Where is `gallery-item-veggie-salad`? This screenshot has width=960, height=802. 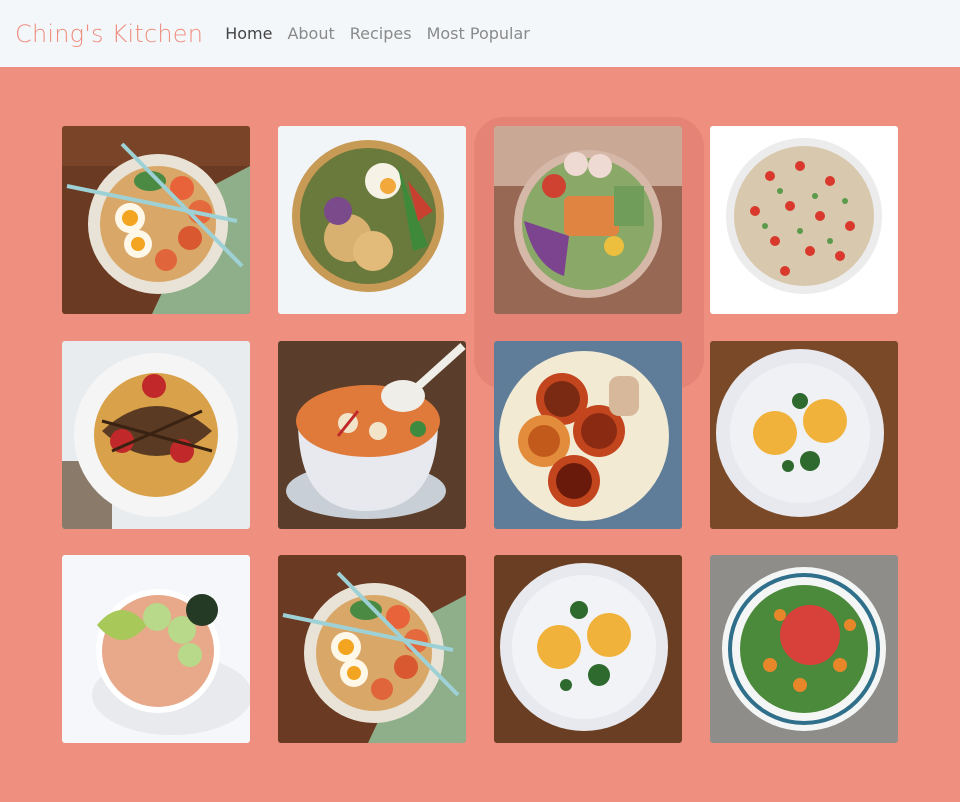
gallery-item-veggie-salad is located at coordinates (804, 649).